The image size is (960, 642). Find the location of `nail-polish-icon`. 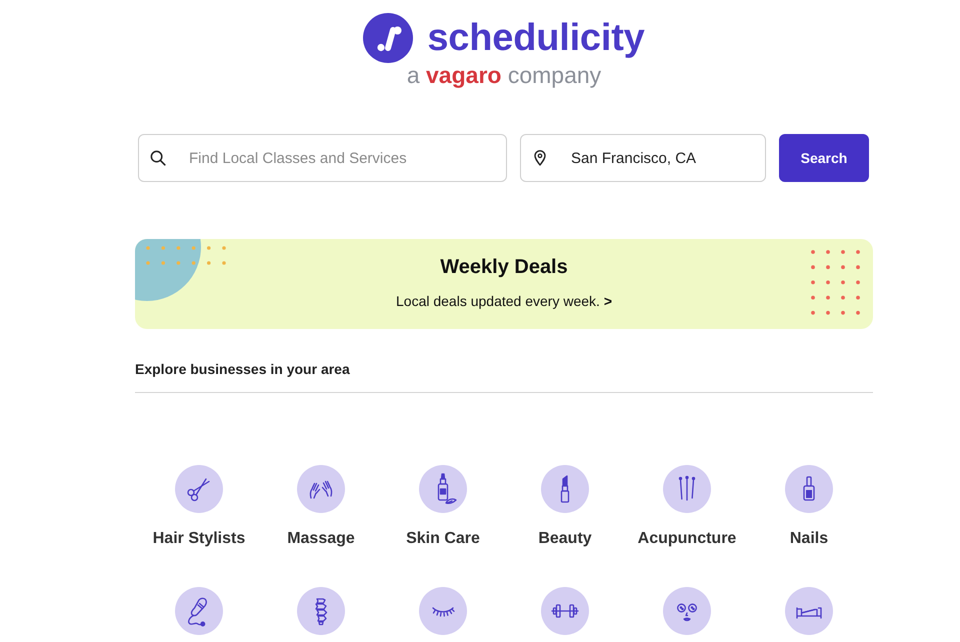

nail-polish-icon is located at coordinates (809, 489).